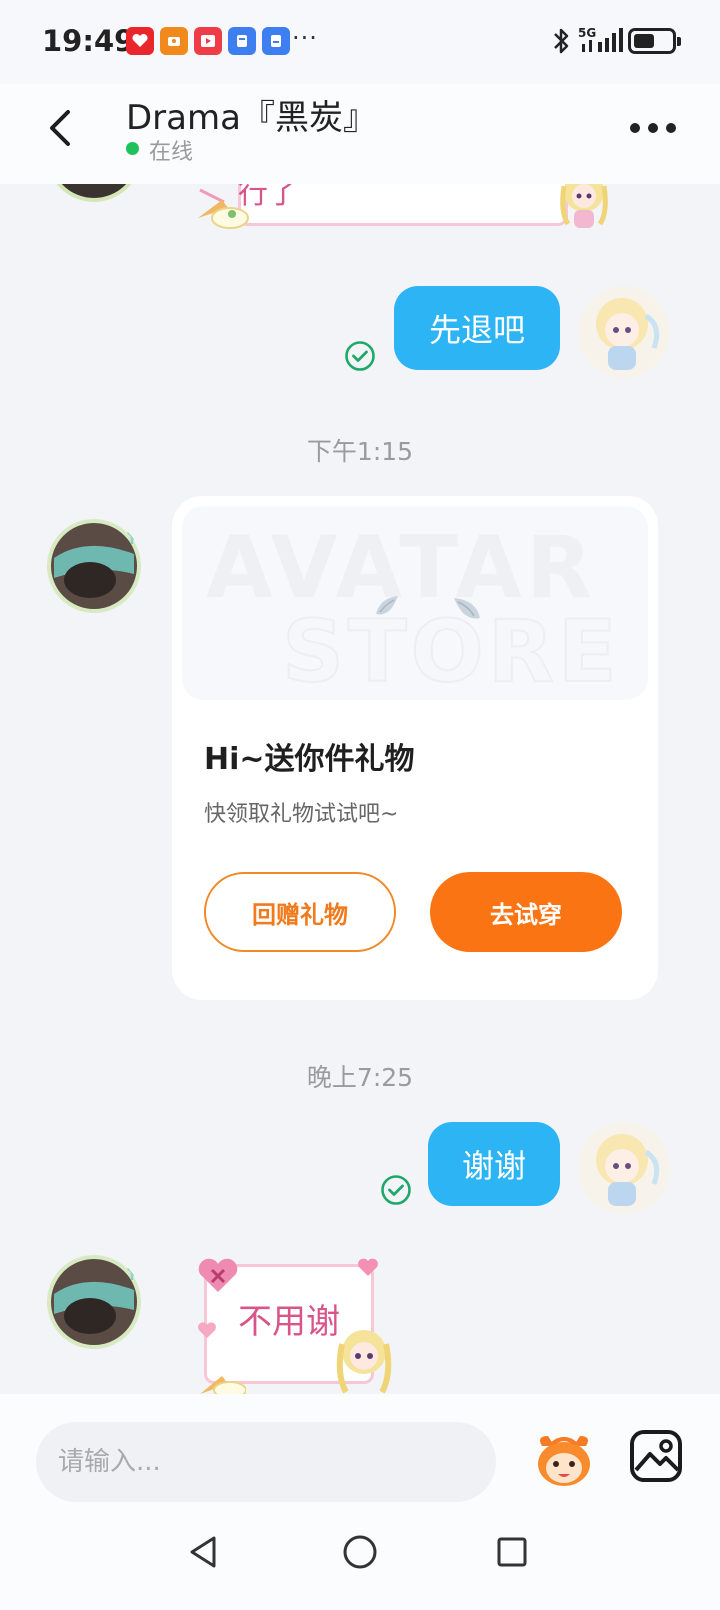 This screenshot has width=720, height=1610. I want to click on image-picker-icon, so click(656, 1456).